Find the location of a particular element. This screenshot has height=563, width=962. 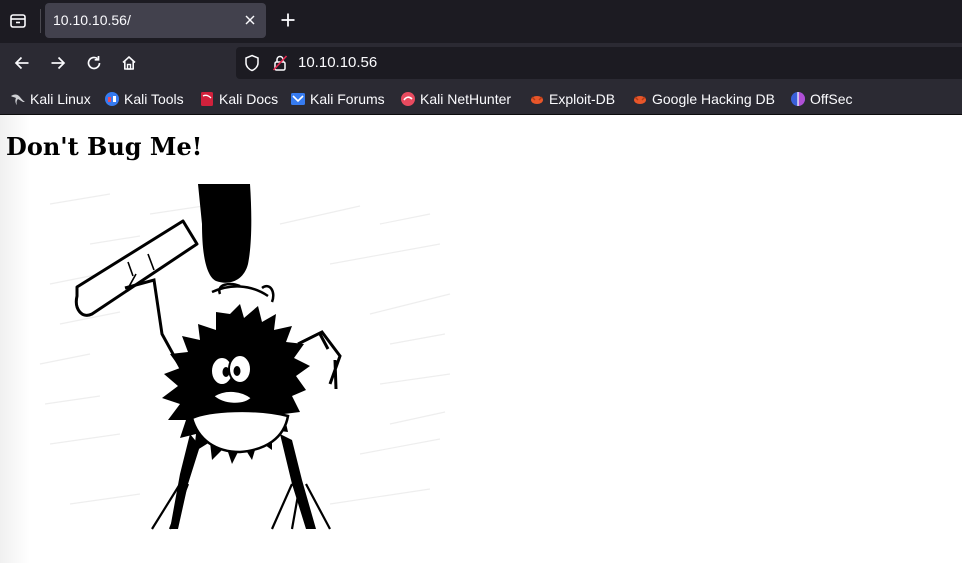

home-button is located at coordinates (129, 63).